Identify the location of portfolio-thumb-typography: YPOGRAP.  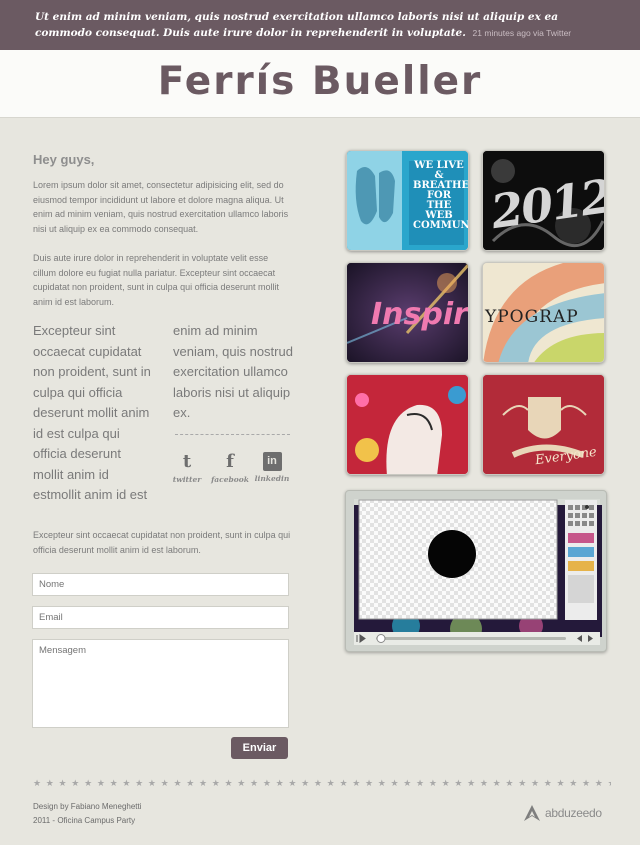
(543, 312).